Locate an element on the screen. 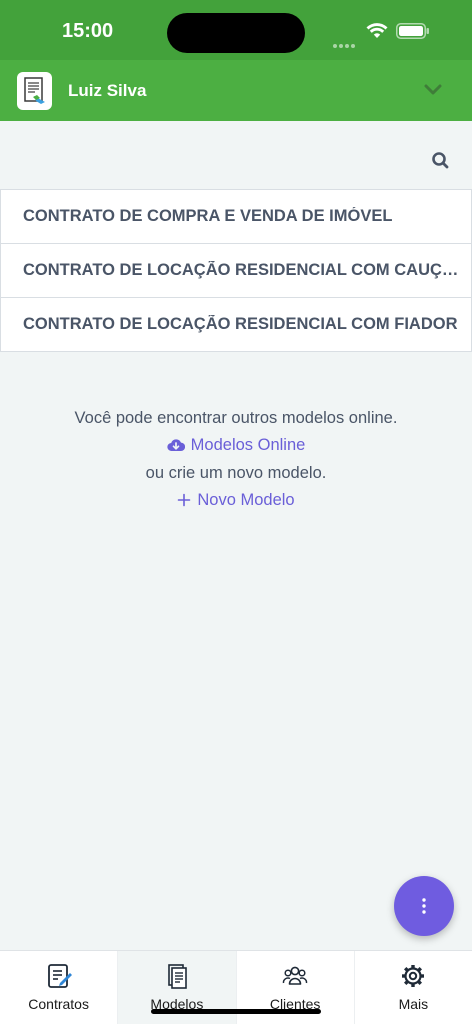 This screenshot has width=472, height=1024. account-name: Luiz Silva is located at coordinates (107, 91).